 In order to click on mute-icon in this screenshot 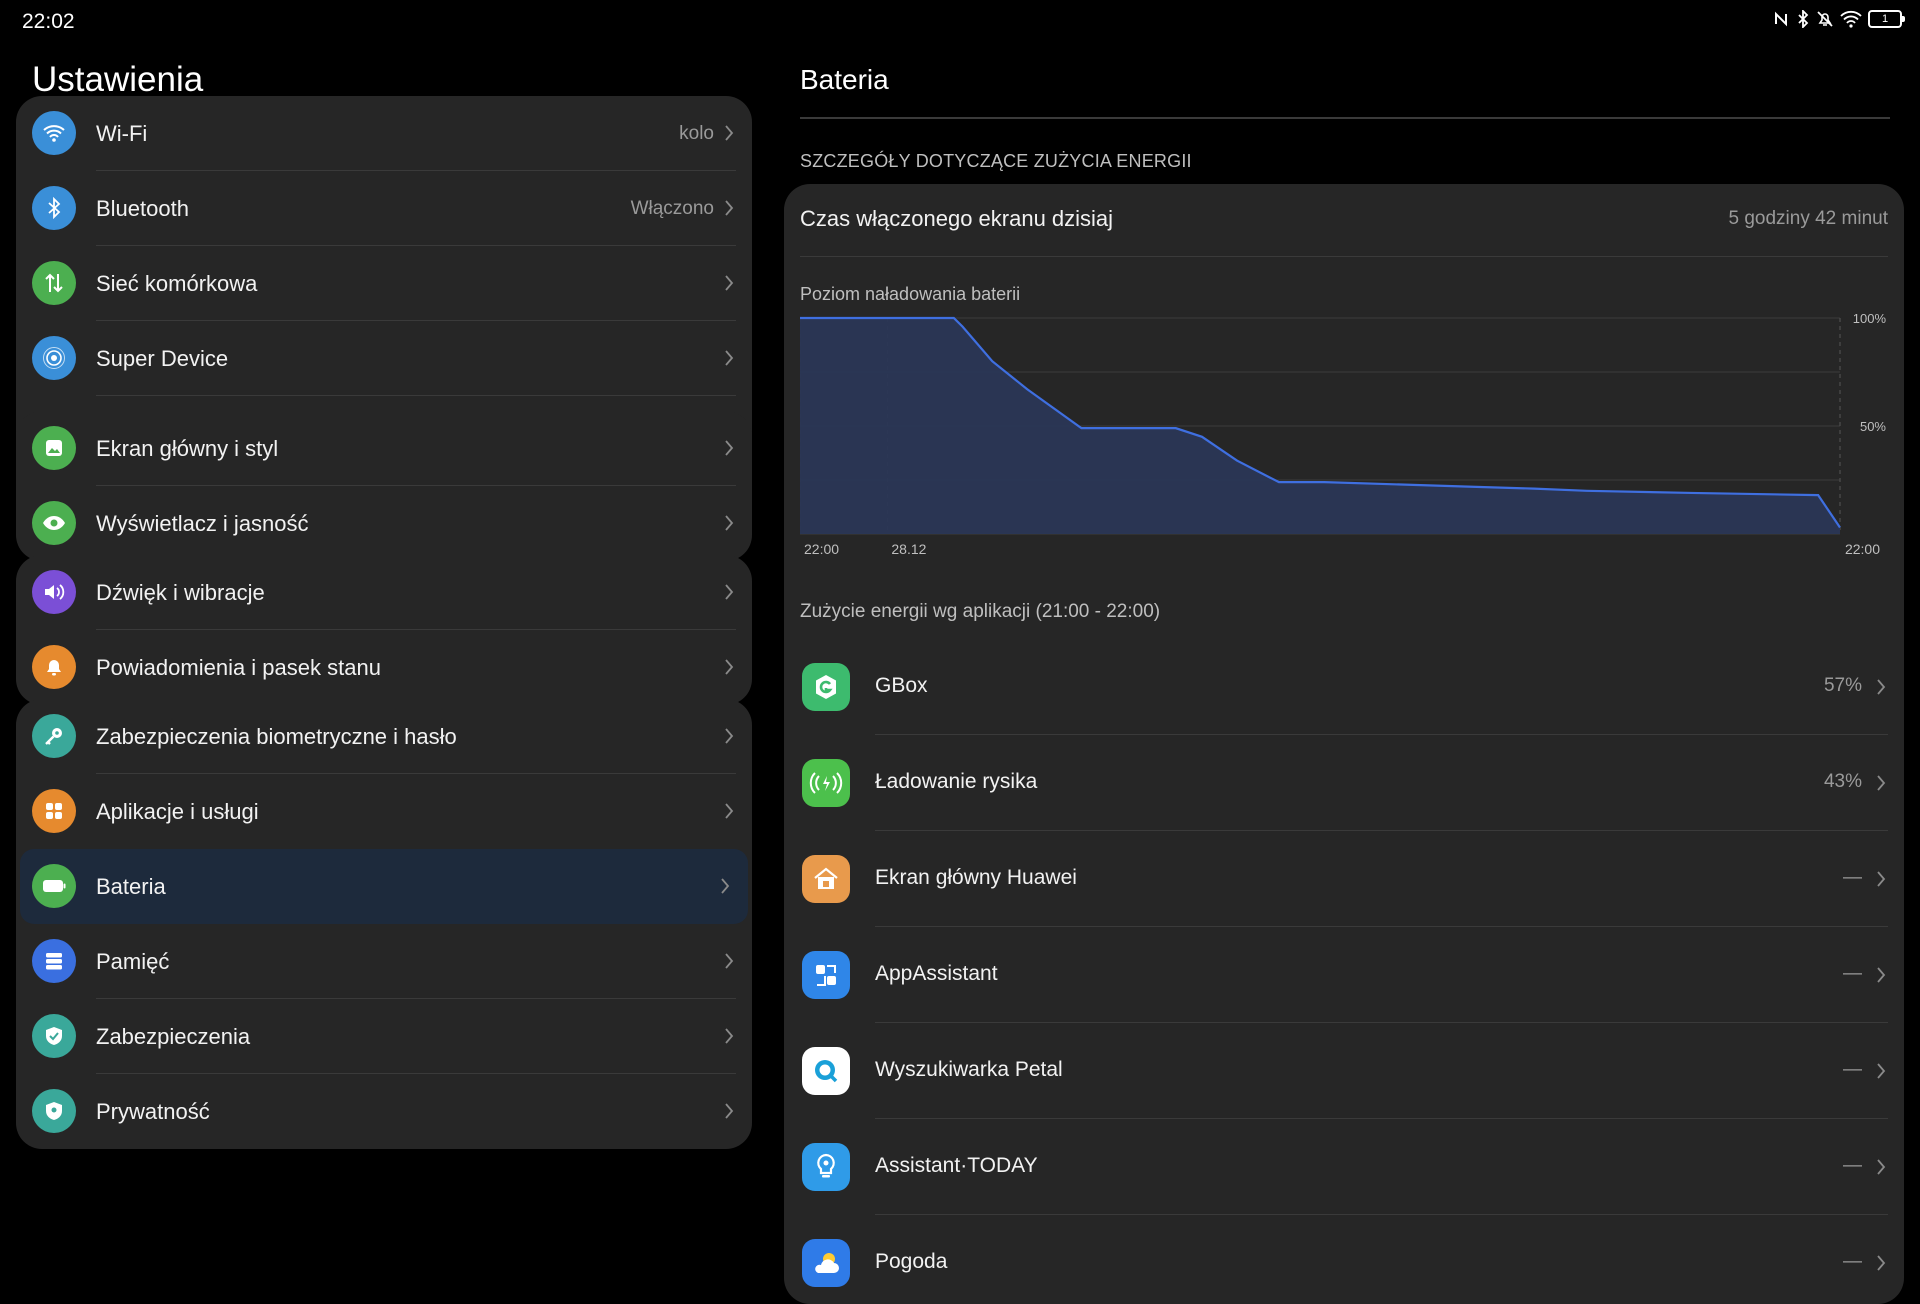, I will do `click(1825, 19)`.